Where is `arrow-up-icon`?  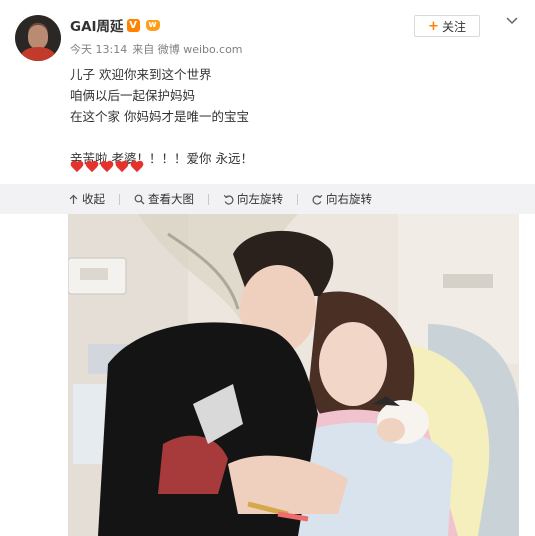 arrow-up-icon is located at coordinates (73, 199).